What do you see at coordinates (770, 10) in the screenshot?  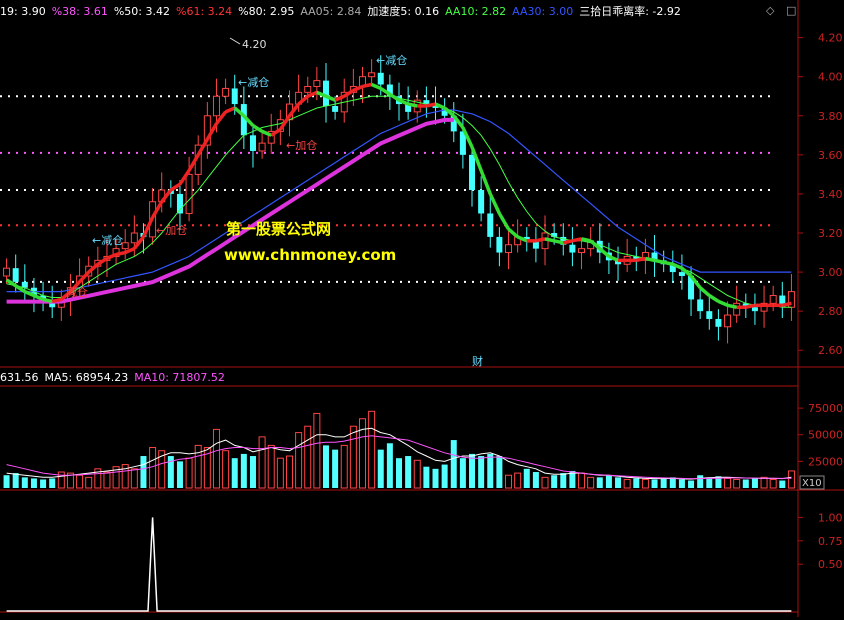 I see `diamond-icon: ◇` at bounding box center [770, 10].